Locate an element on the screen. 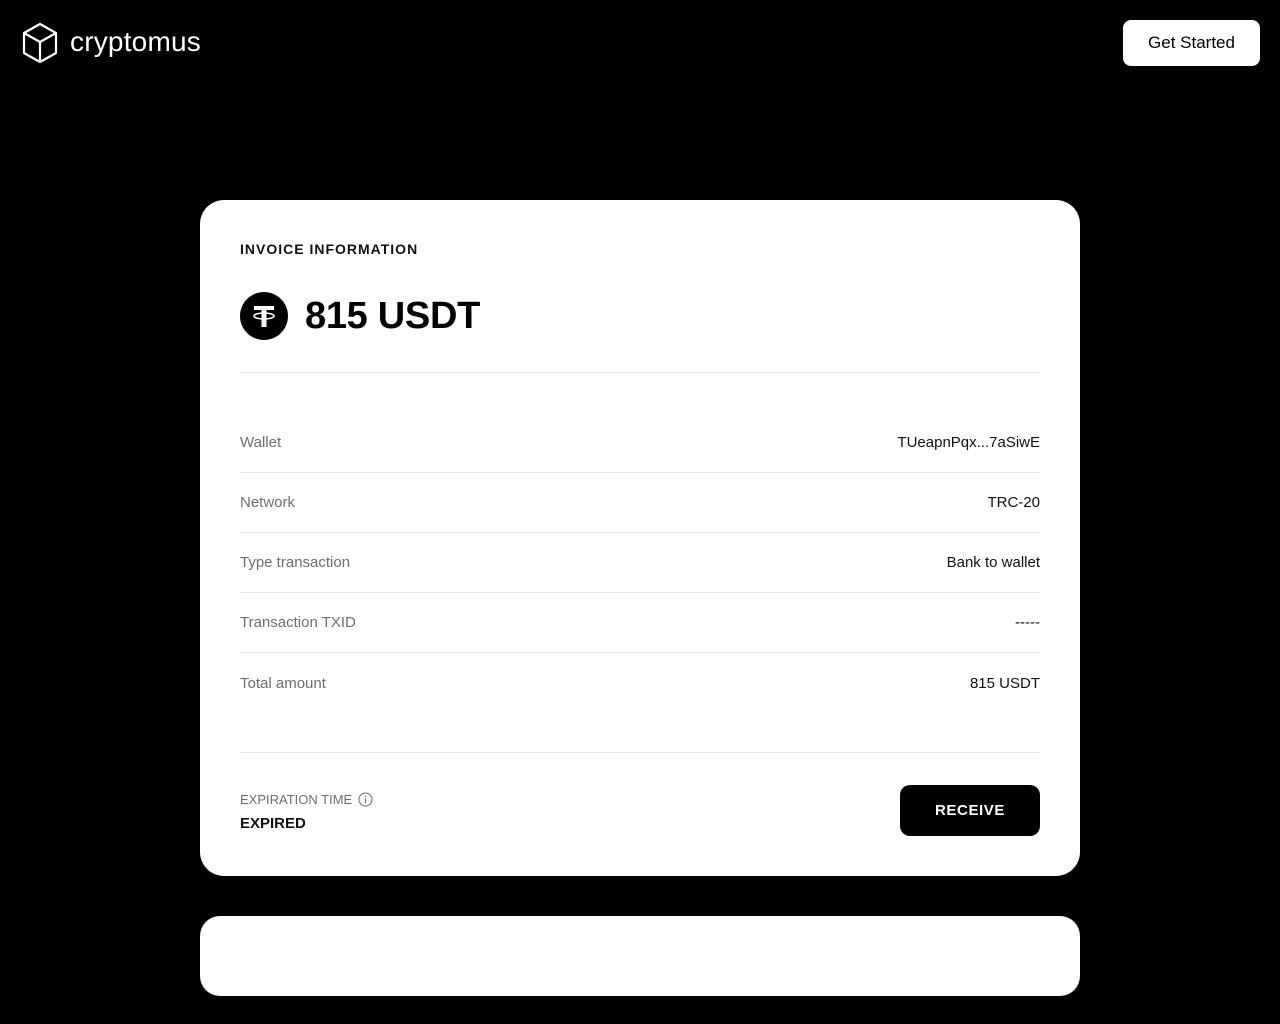 This screenshot has width=1280, height=1024. detail-row-total-amount: Total amount 815 USDT is located at coordinates (640, 683).